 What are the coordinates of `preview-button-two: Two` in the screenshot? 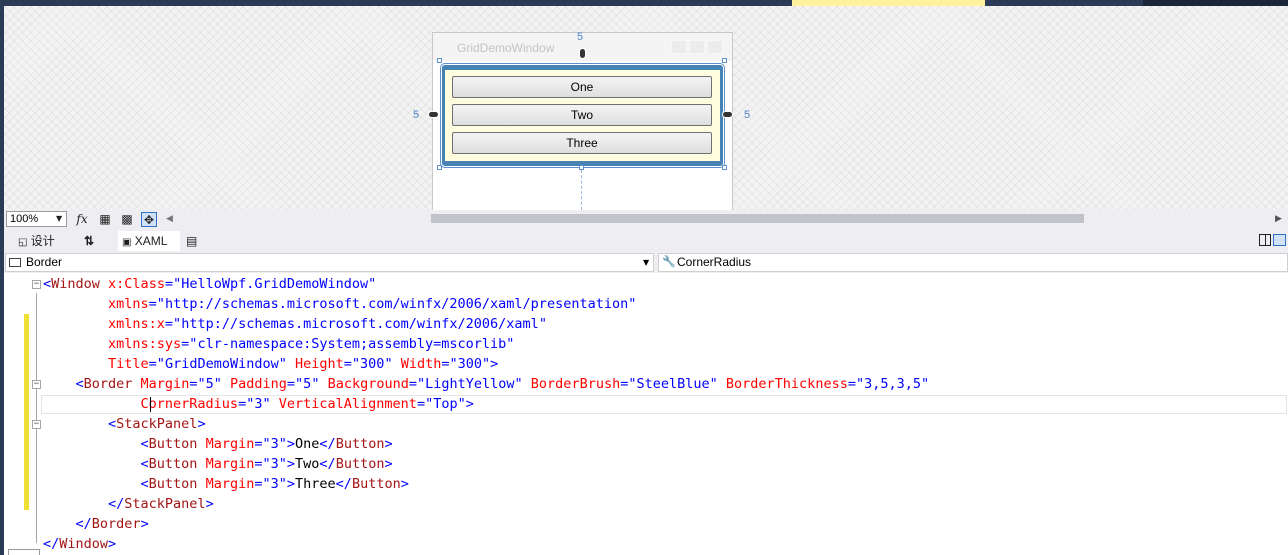 It's located at (582, 115).